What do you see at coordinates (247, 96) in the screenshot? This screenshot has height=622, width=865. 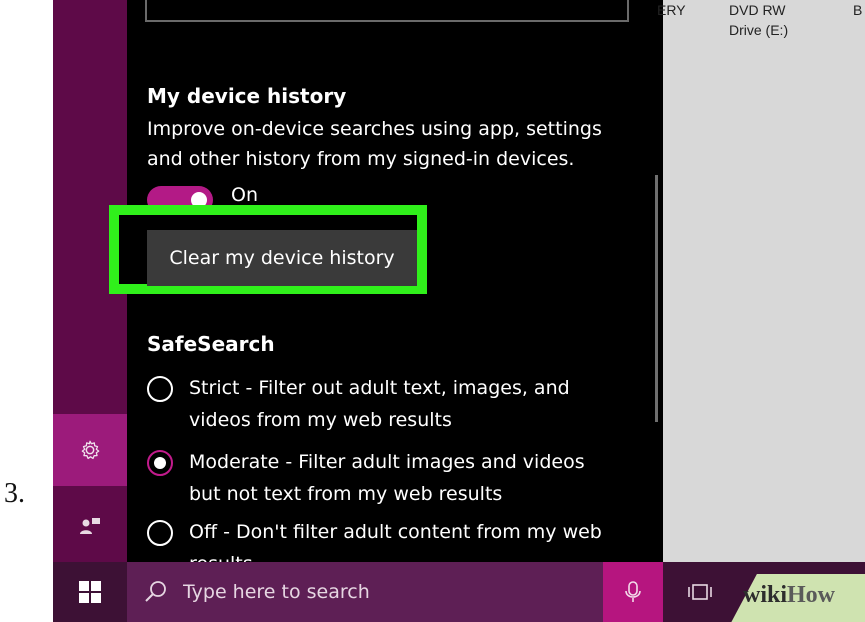 I see `device-history-heading: My device history` at bounding box center [247, 96].